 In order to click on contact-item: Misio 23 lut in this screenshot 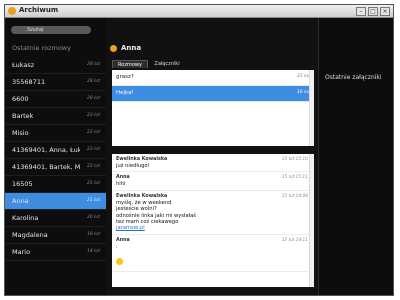, I will do `click(55, 133)`.